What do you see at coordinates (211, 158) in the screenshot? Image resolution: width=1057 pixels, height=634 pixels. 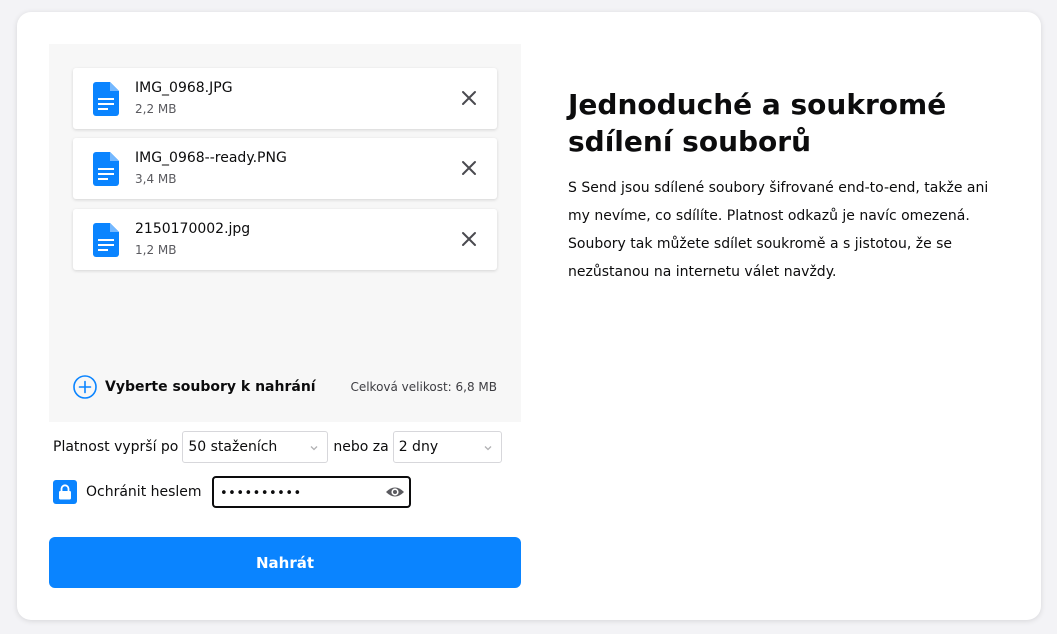 I see `file-name: IMG_0968--ready.PNG` at bounding box center [211, 158].